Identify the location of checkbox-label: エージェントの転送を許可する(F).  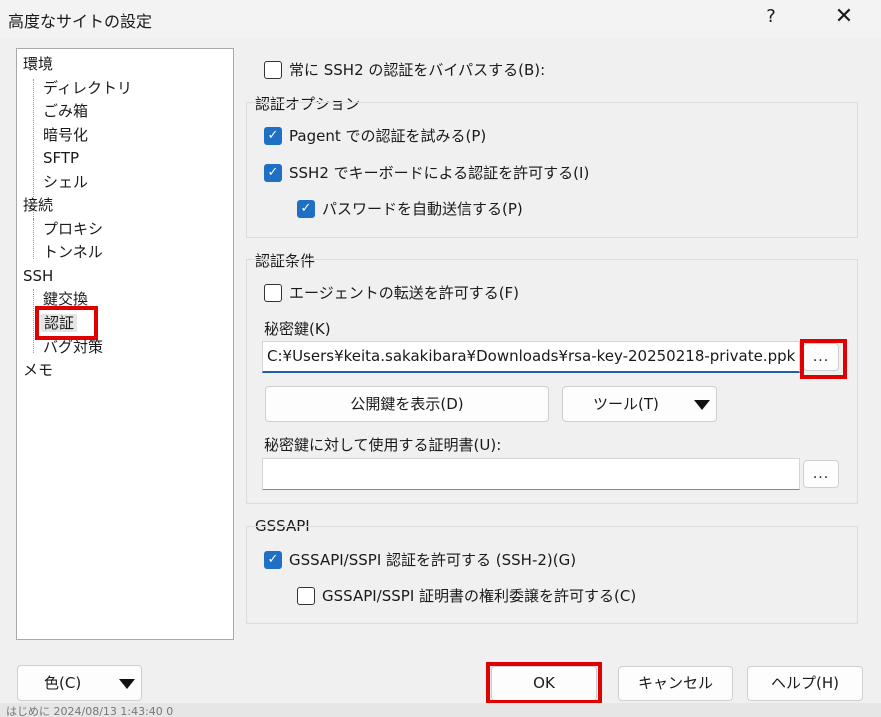
(404, 293).